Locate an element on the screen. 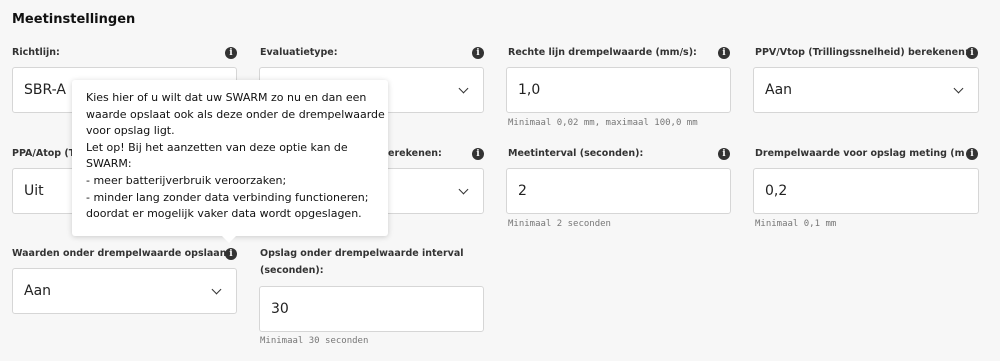  rechte-lijn-value: 1,0 is located at coordinates (529, 90).